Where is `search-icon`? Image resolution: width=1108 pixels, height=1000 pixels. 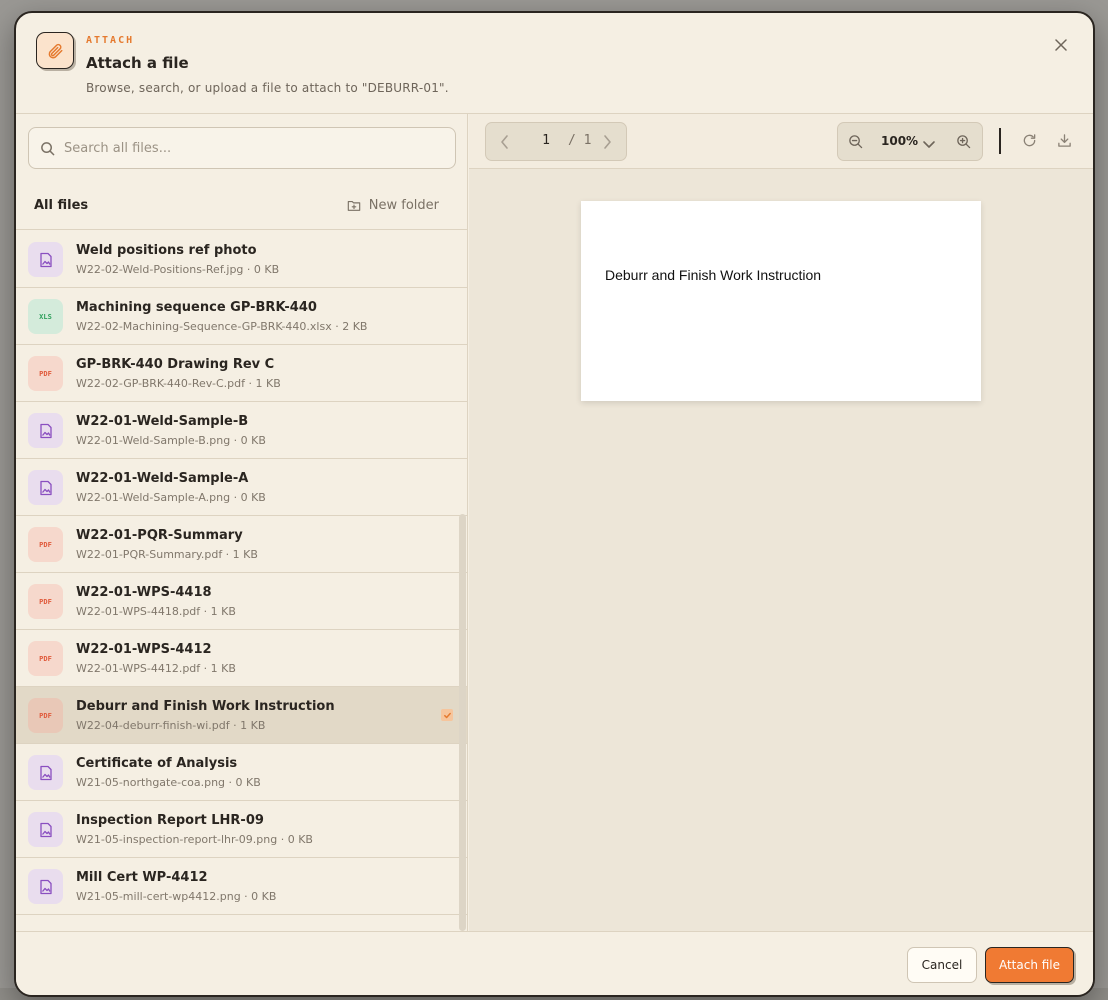 search-icon is located at coordinates (48, 148).